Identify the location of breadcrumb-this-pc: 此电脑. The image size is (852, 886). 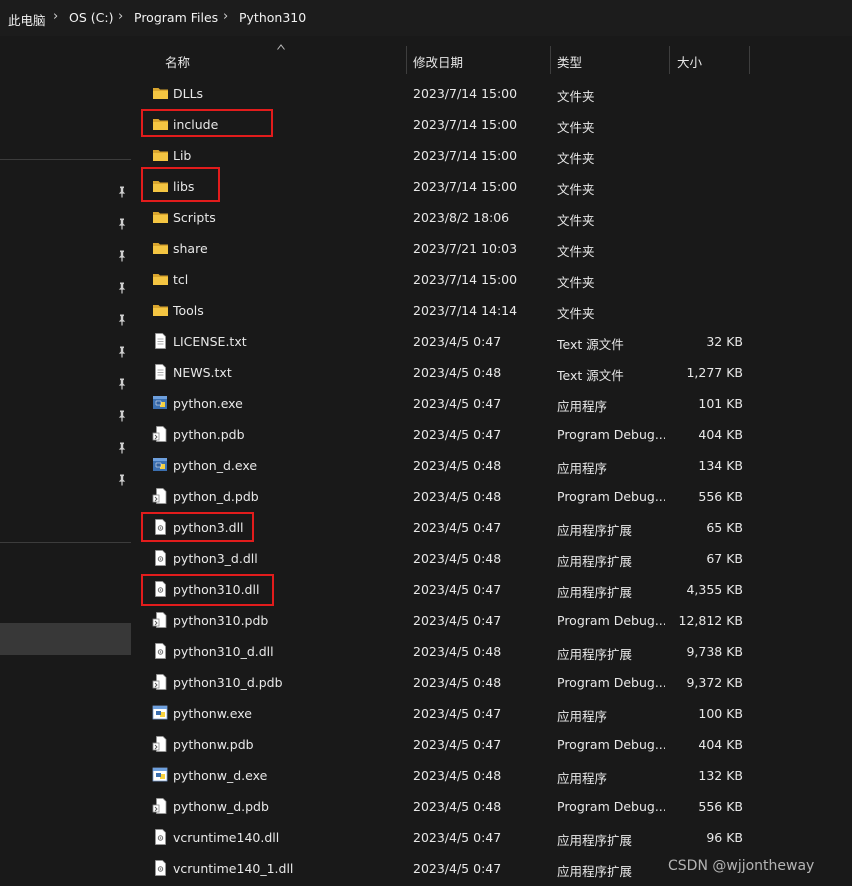
(27, 19).